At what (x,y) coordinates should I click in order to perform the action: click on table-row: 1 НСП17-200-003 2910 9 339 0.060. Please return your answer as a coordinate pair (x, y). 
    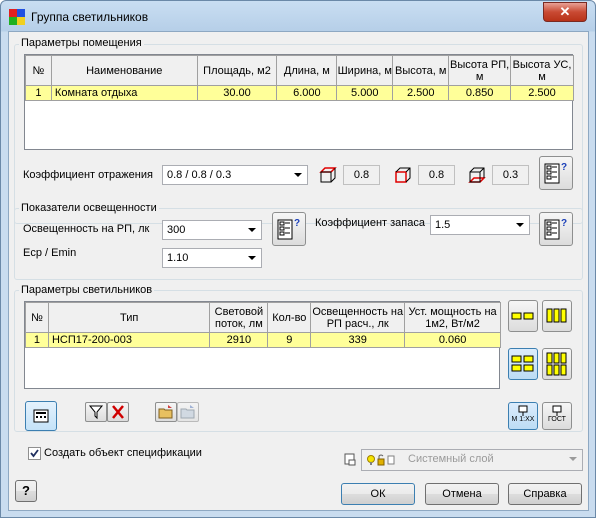
    Looking at the image, I should click on (263, 340).